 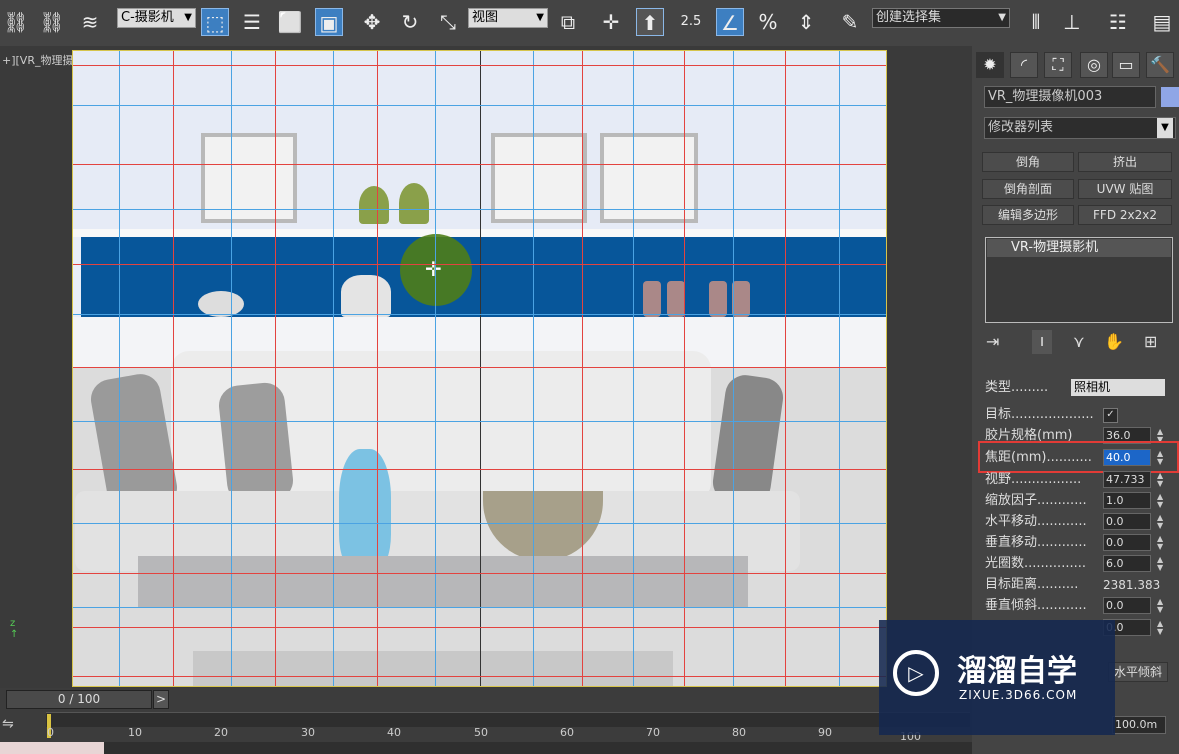 What do you see at coordinates (52, 22) in the screenshot?
I see `unlink-icon: ⛓` at bounding box center [52, 22].